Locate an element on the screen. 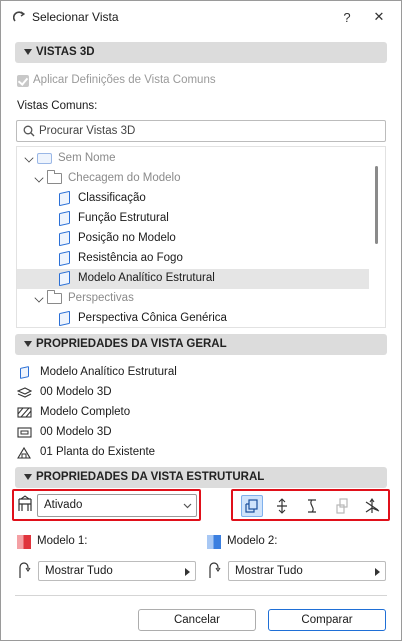 This screenshot has width=402, height=641. cancel-button: Cancelar is located at coordinates (197, 620).